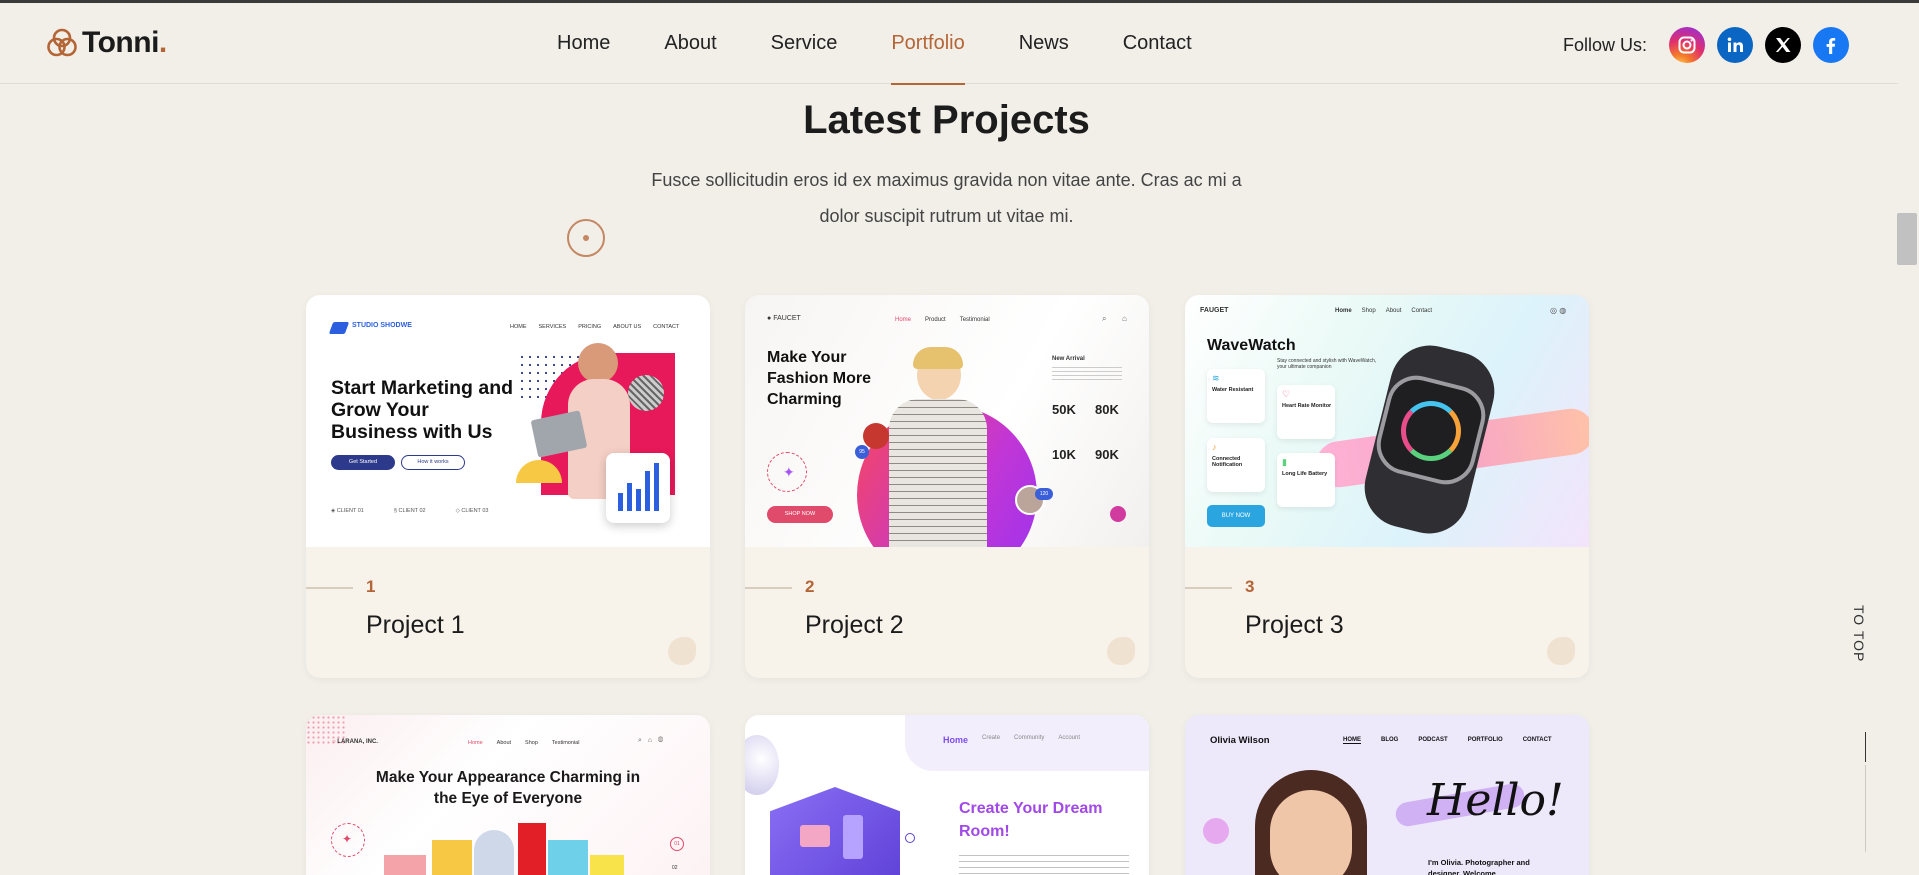 This screenshot has height=875, width=1919. What do you see at coordinates (1387, 612) in the screenshot?
I see `project-3-footer: 3 Project 3` at bounding box center [1387, 612].